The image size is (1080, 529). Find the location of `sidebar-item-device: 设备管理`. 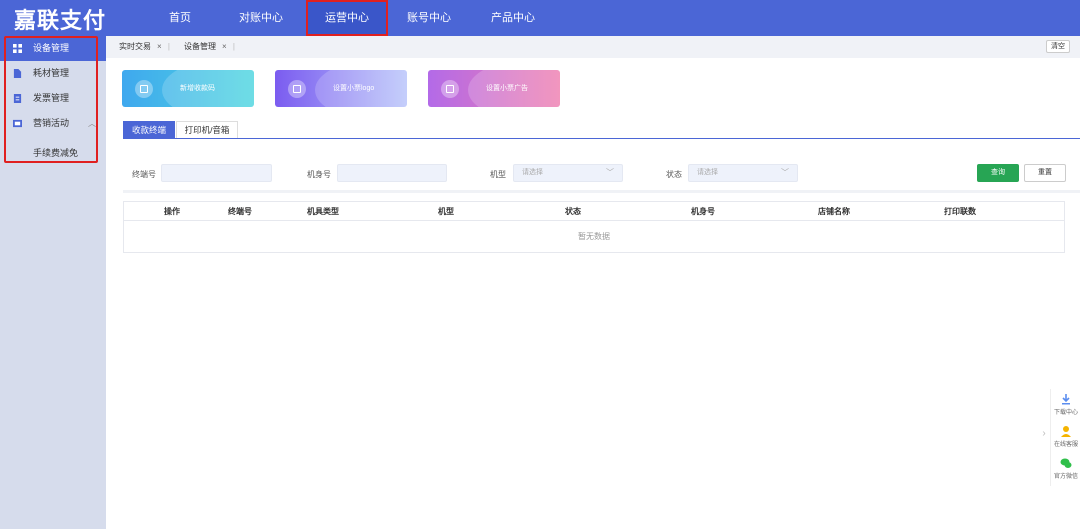

sidebar-item-device: 设备管理 is located at coordinates (53, 48).